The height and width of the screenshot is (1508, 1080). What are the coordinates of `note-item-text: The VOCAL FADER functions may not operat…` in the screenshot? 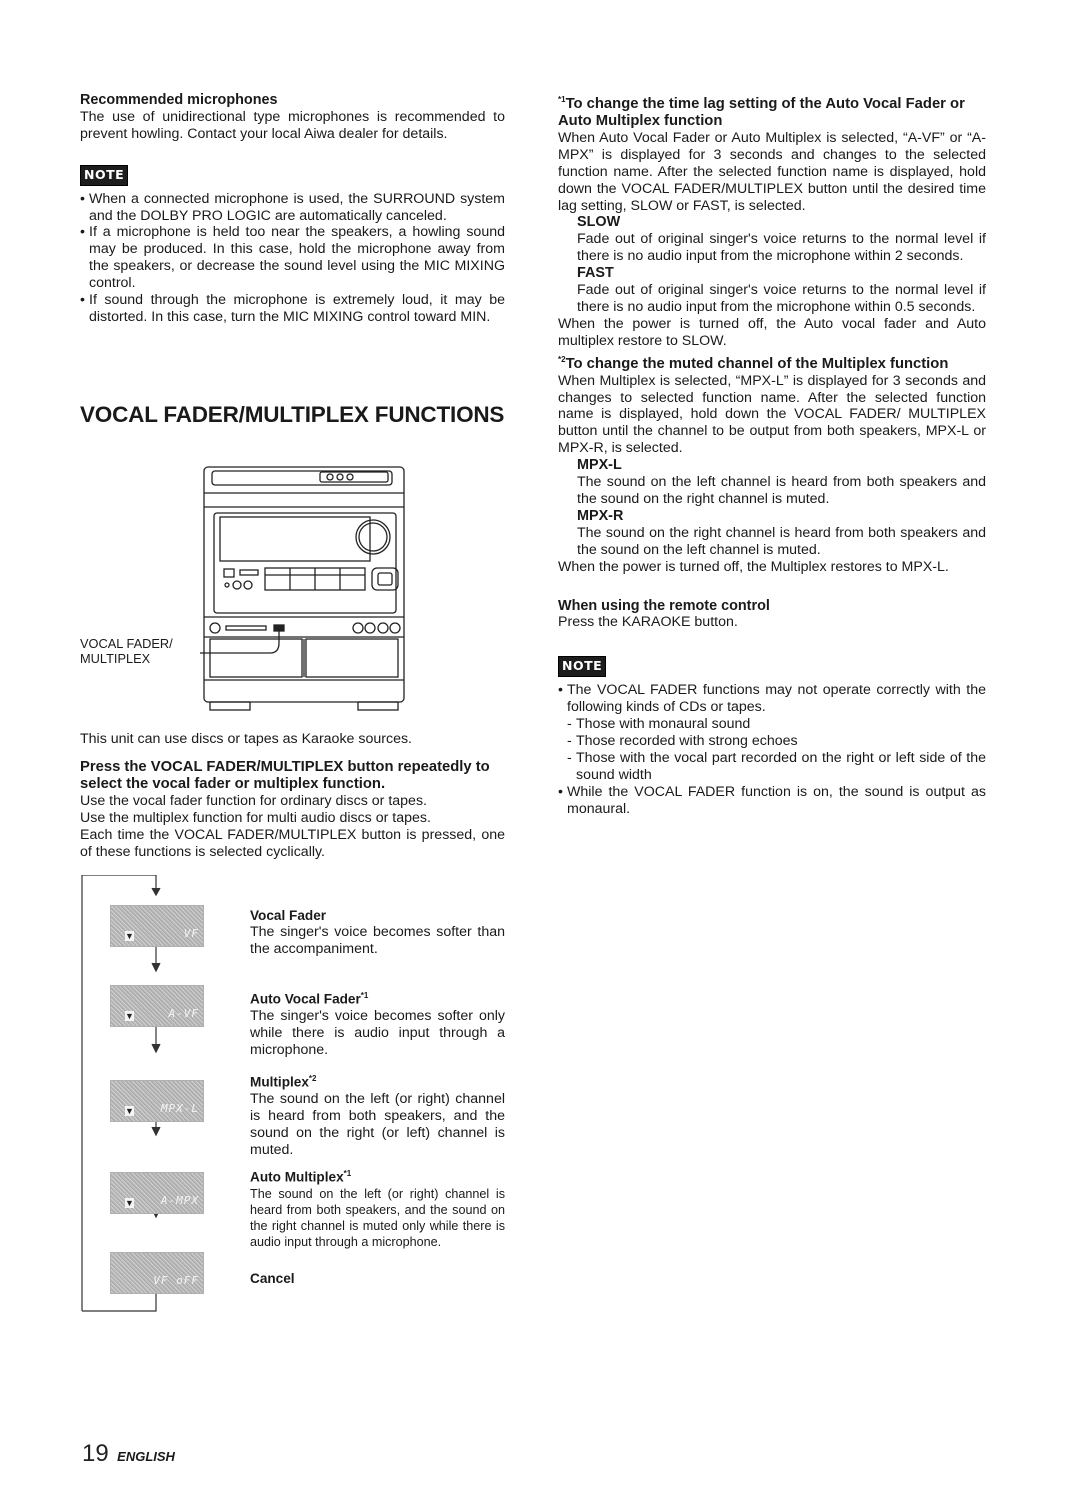 It's located at (776, 699).